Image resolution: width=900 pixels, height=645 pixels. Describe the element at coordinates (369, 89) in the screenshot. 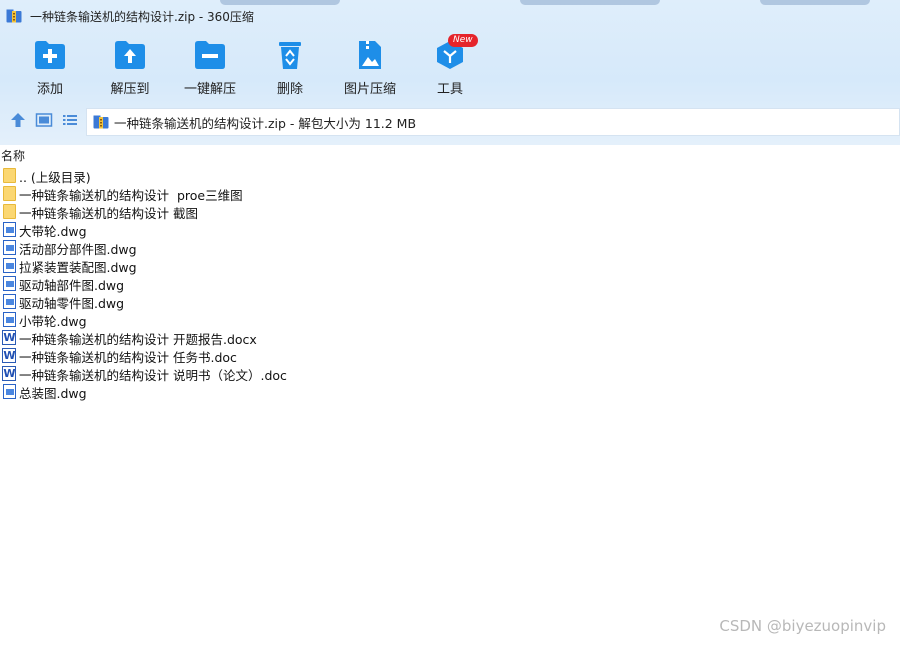

I see `image-compress-label: 图片压缩` at that location.